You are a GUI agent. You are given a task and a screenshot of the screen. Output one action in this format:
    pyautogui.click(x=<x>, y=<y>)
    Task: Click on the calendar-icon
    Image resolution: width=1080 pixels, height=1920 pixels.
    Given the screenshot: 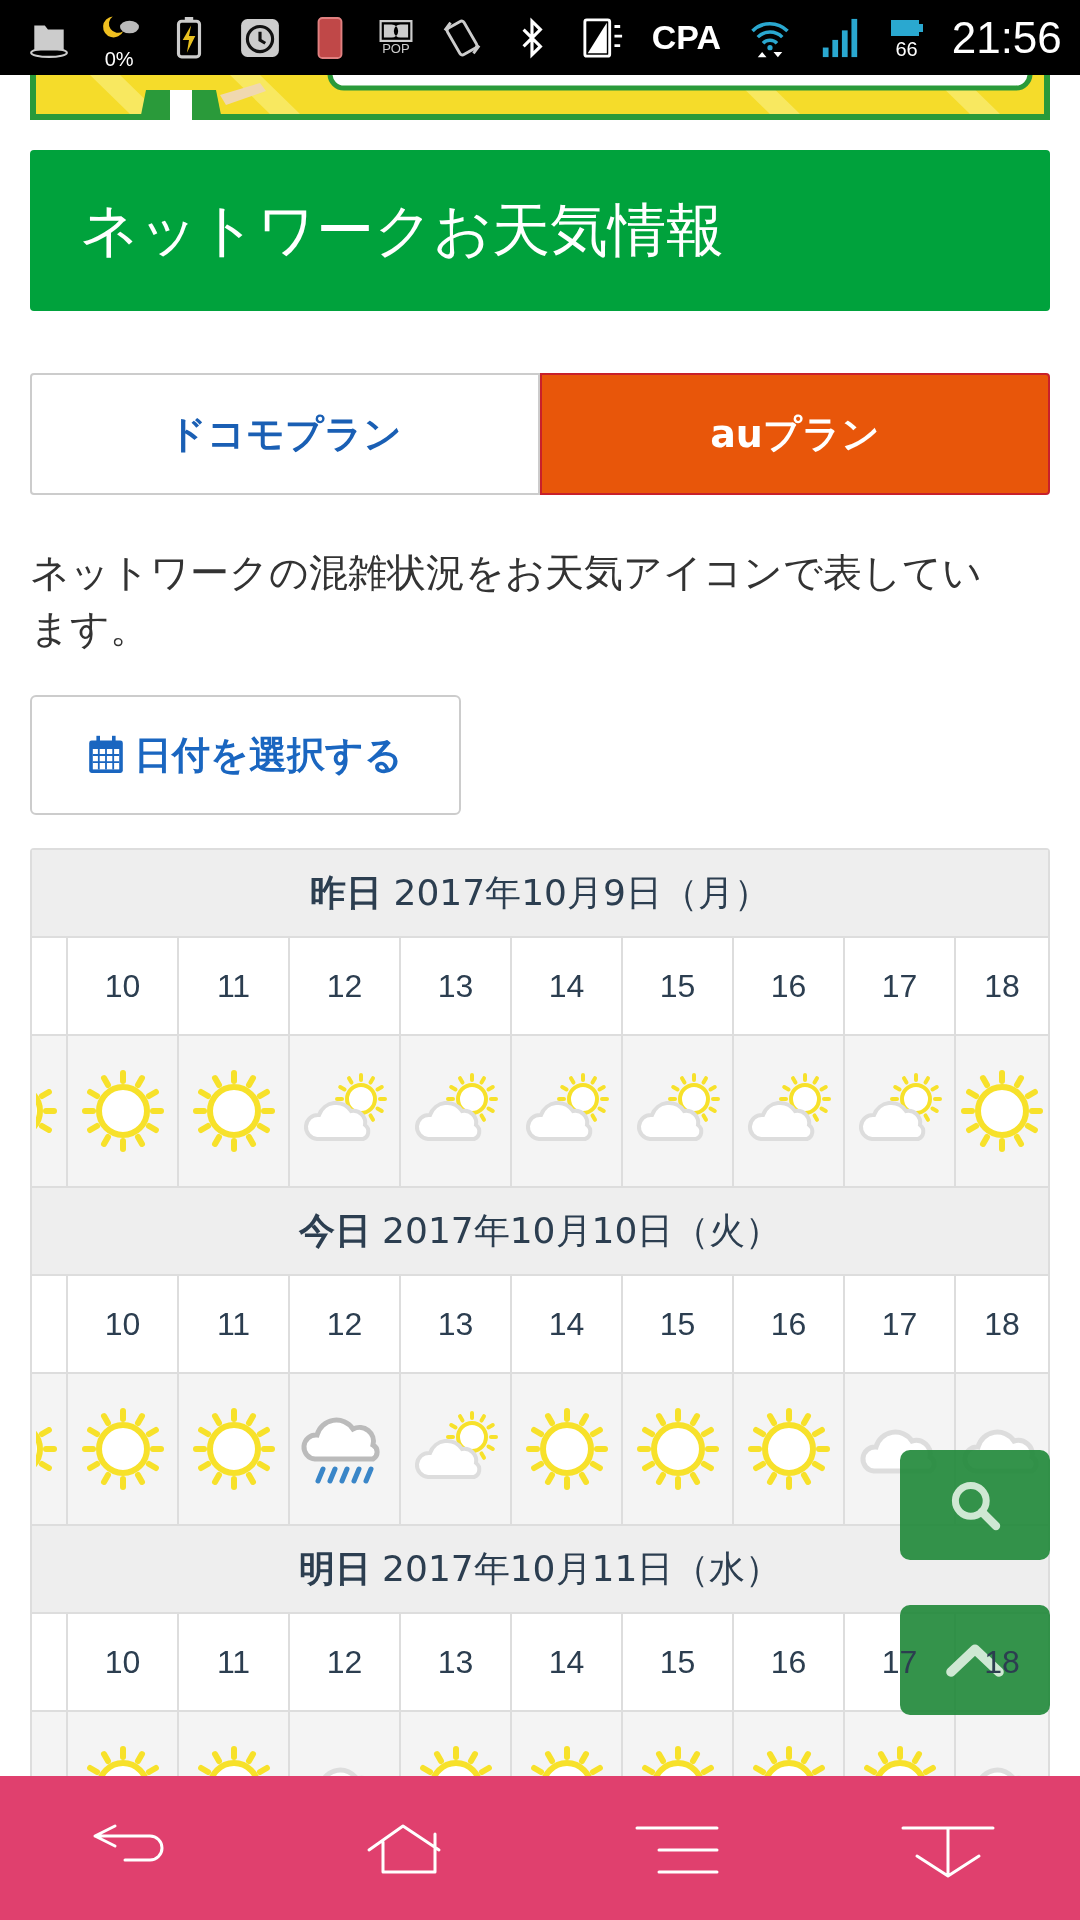 What is the action you would take?
    pyautogui.click(x=106, y=755)
    